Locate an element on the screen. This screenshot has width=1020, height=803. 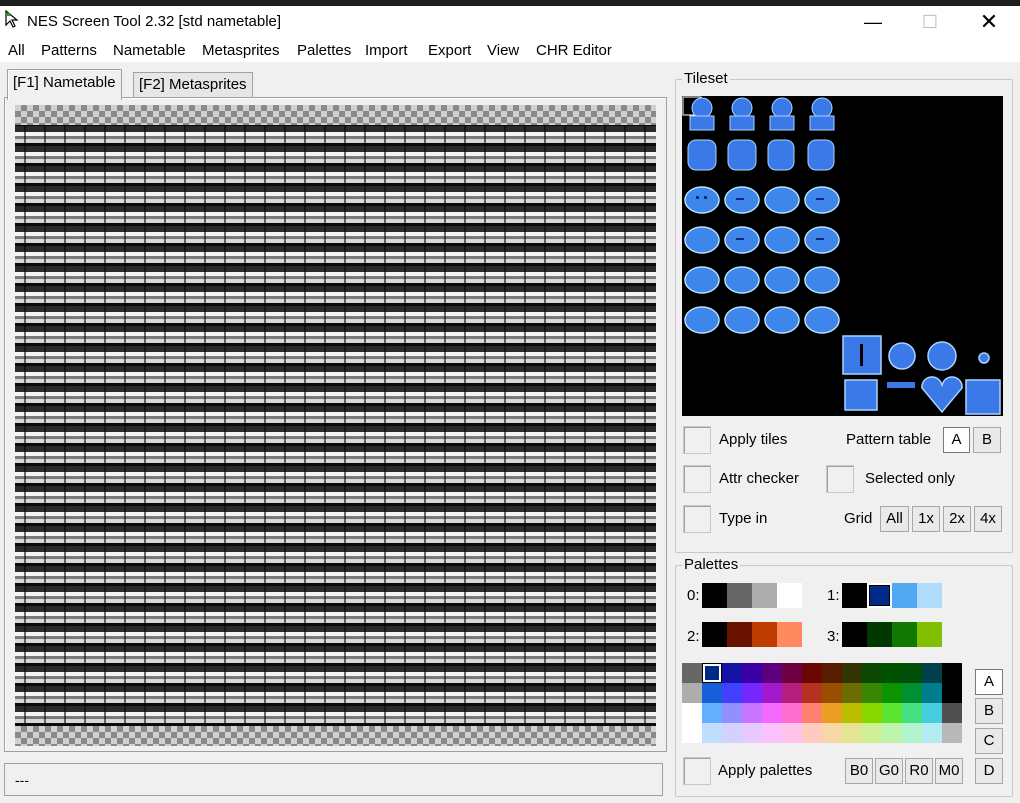
menu-view: View is located at coordinates (503, 50).